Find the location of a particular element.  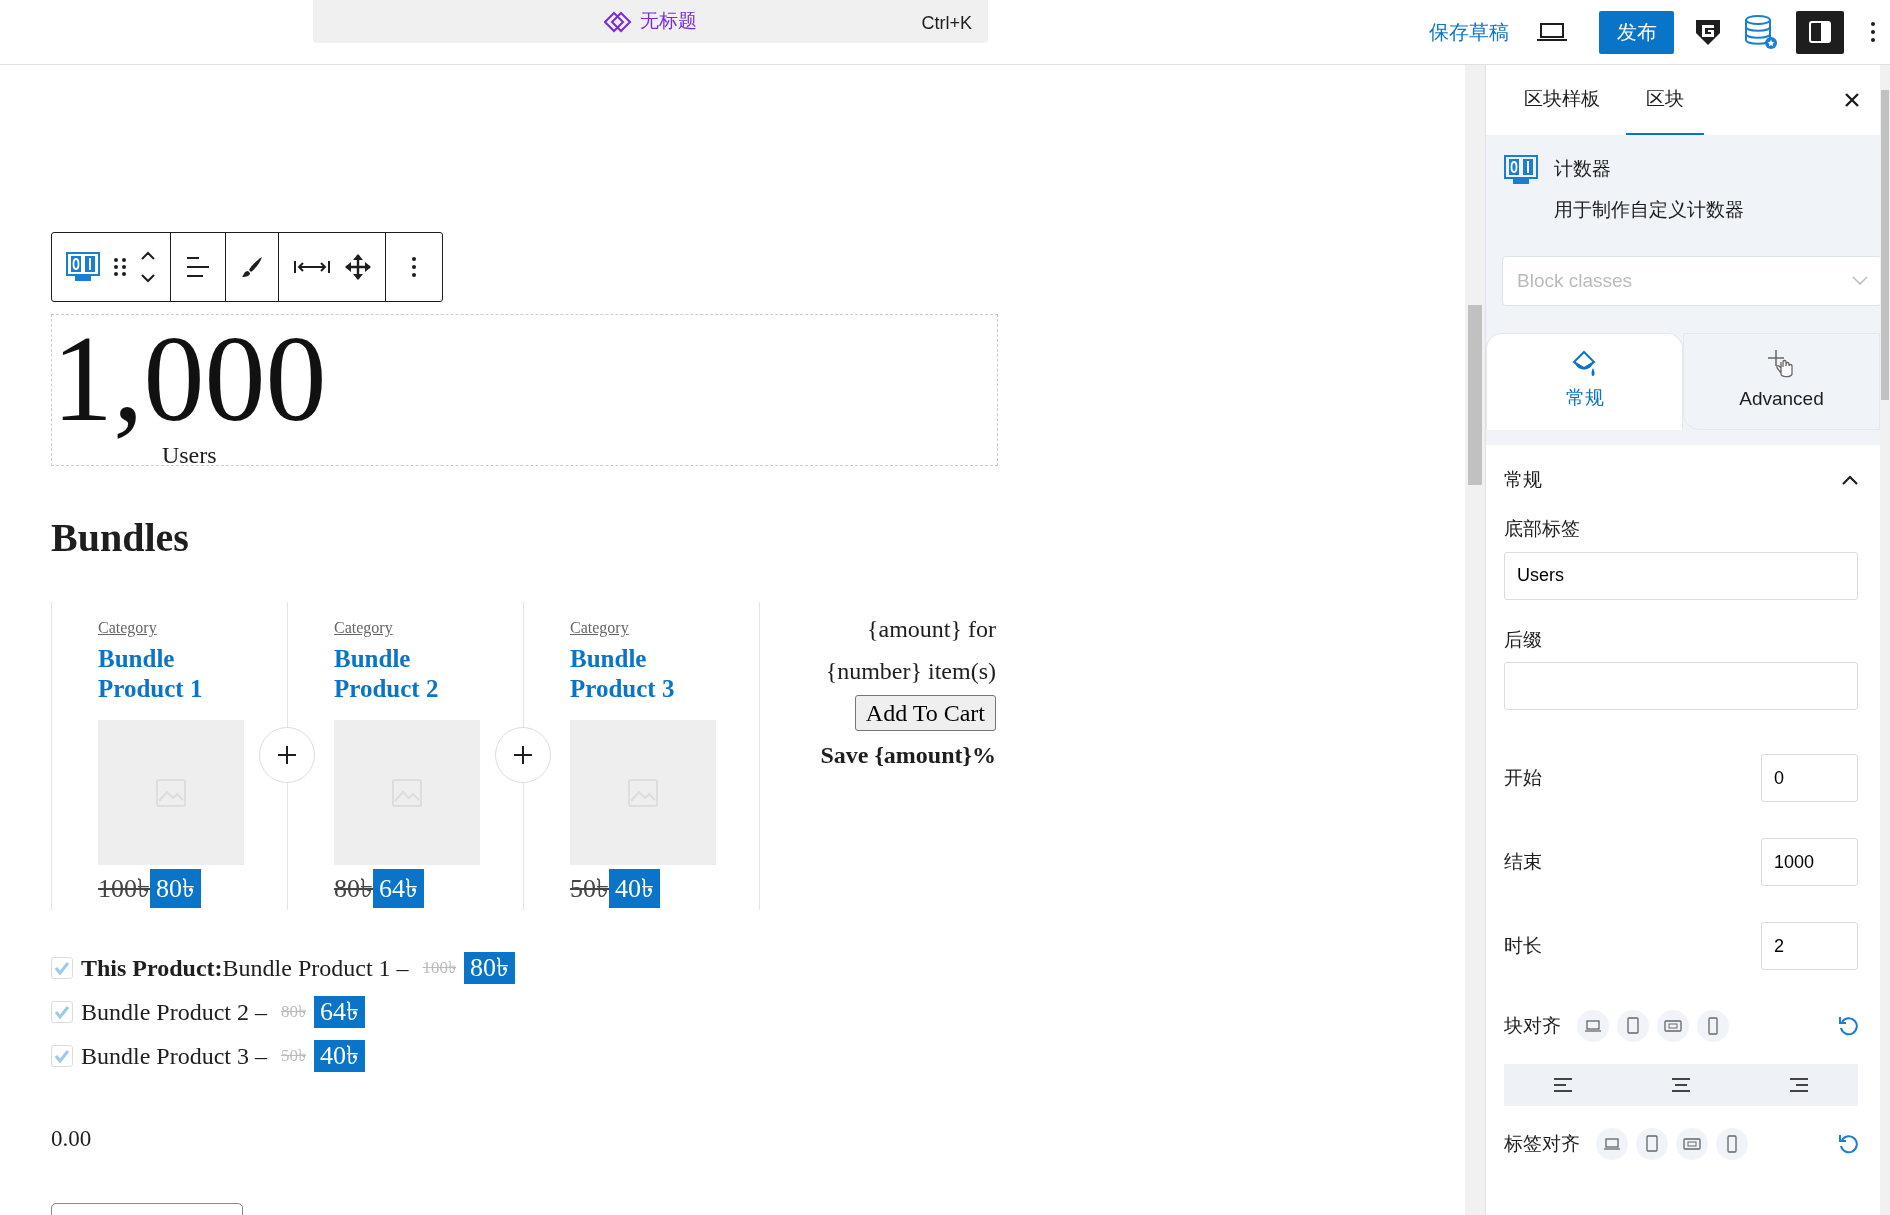

number-field: 0 is located at coordinates (1809, 778).